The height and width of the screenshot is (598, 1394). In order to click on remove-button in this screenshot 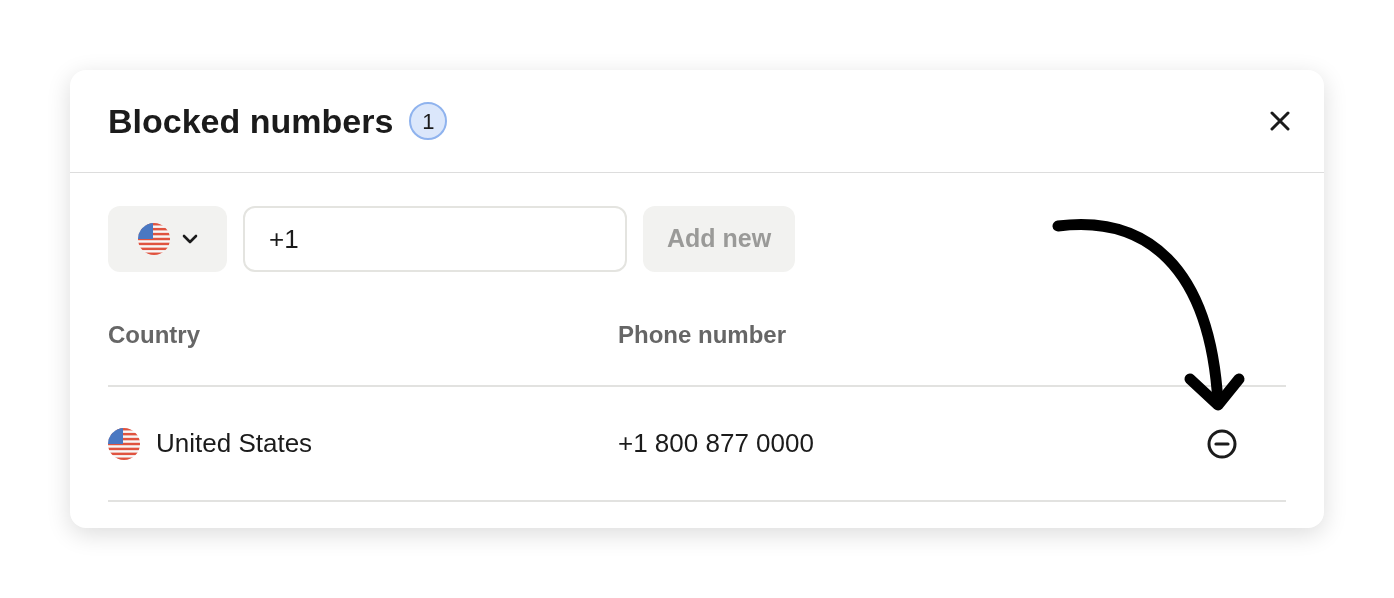, I will do `click(1222, 443)`.